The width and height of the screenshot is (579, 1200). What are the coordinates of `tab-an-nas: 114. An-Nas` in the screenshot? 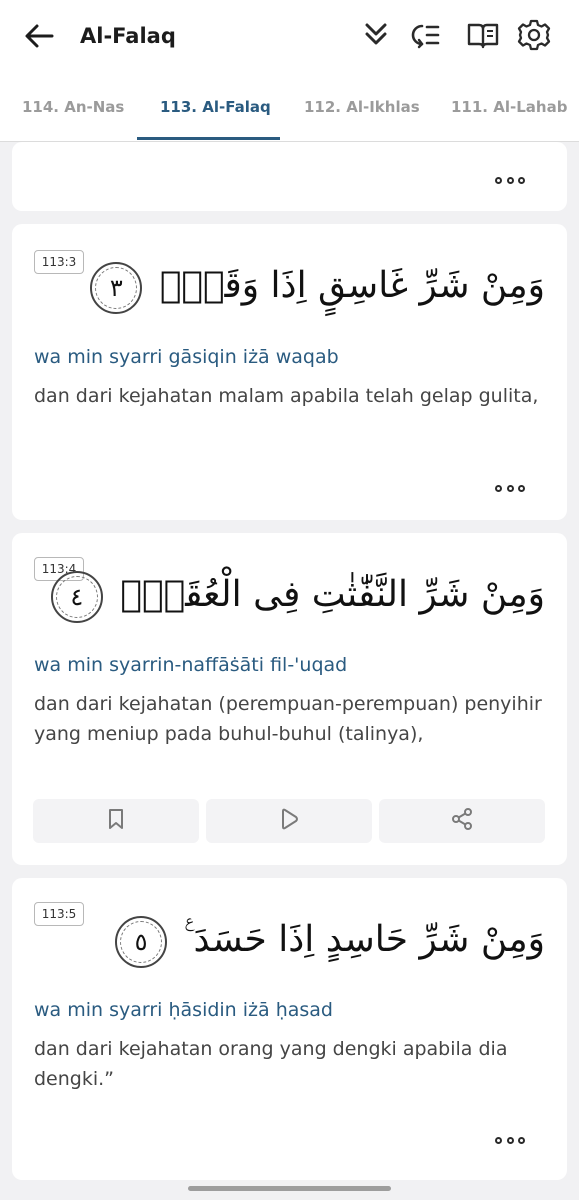 It's located at (73, 107).